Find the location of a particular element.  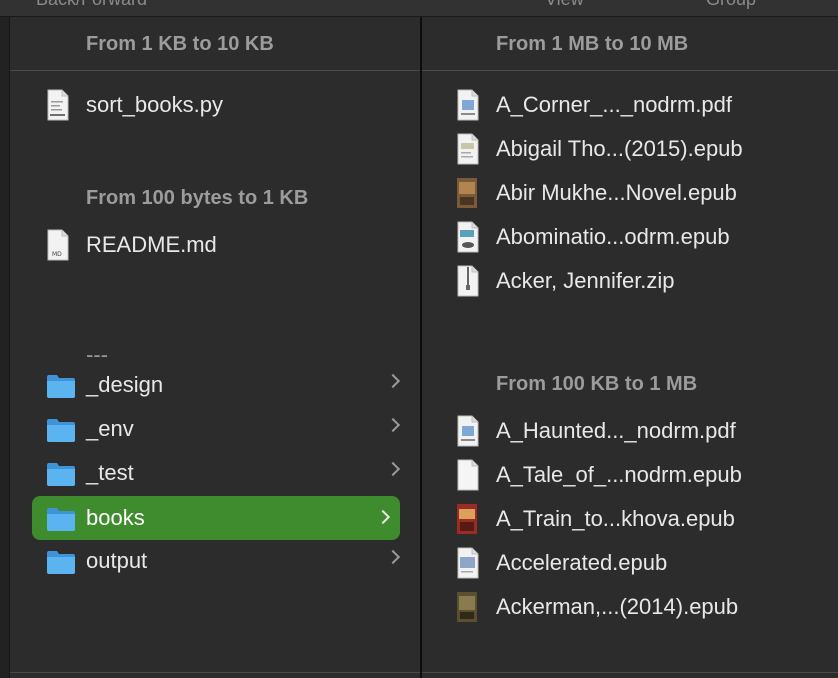

folder-row-env: _env is located at coordinates (222, 429).